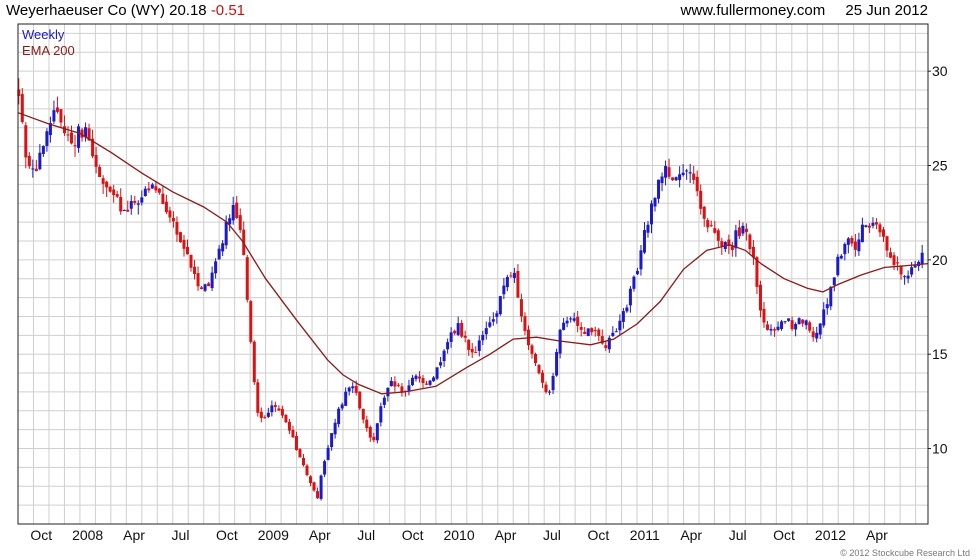 This screenshot has width=980, height=560. I want to click on y-tick-label: 10, so click(940, 449).